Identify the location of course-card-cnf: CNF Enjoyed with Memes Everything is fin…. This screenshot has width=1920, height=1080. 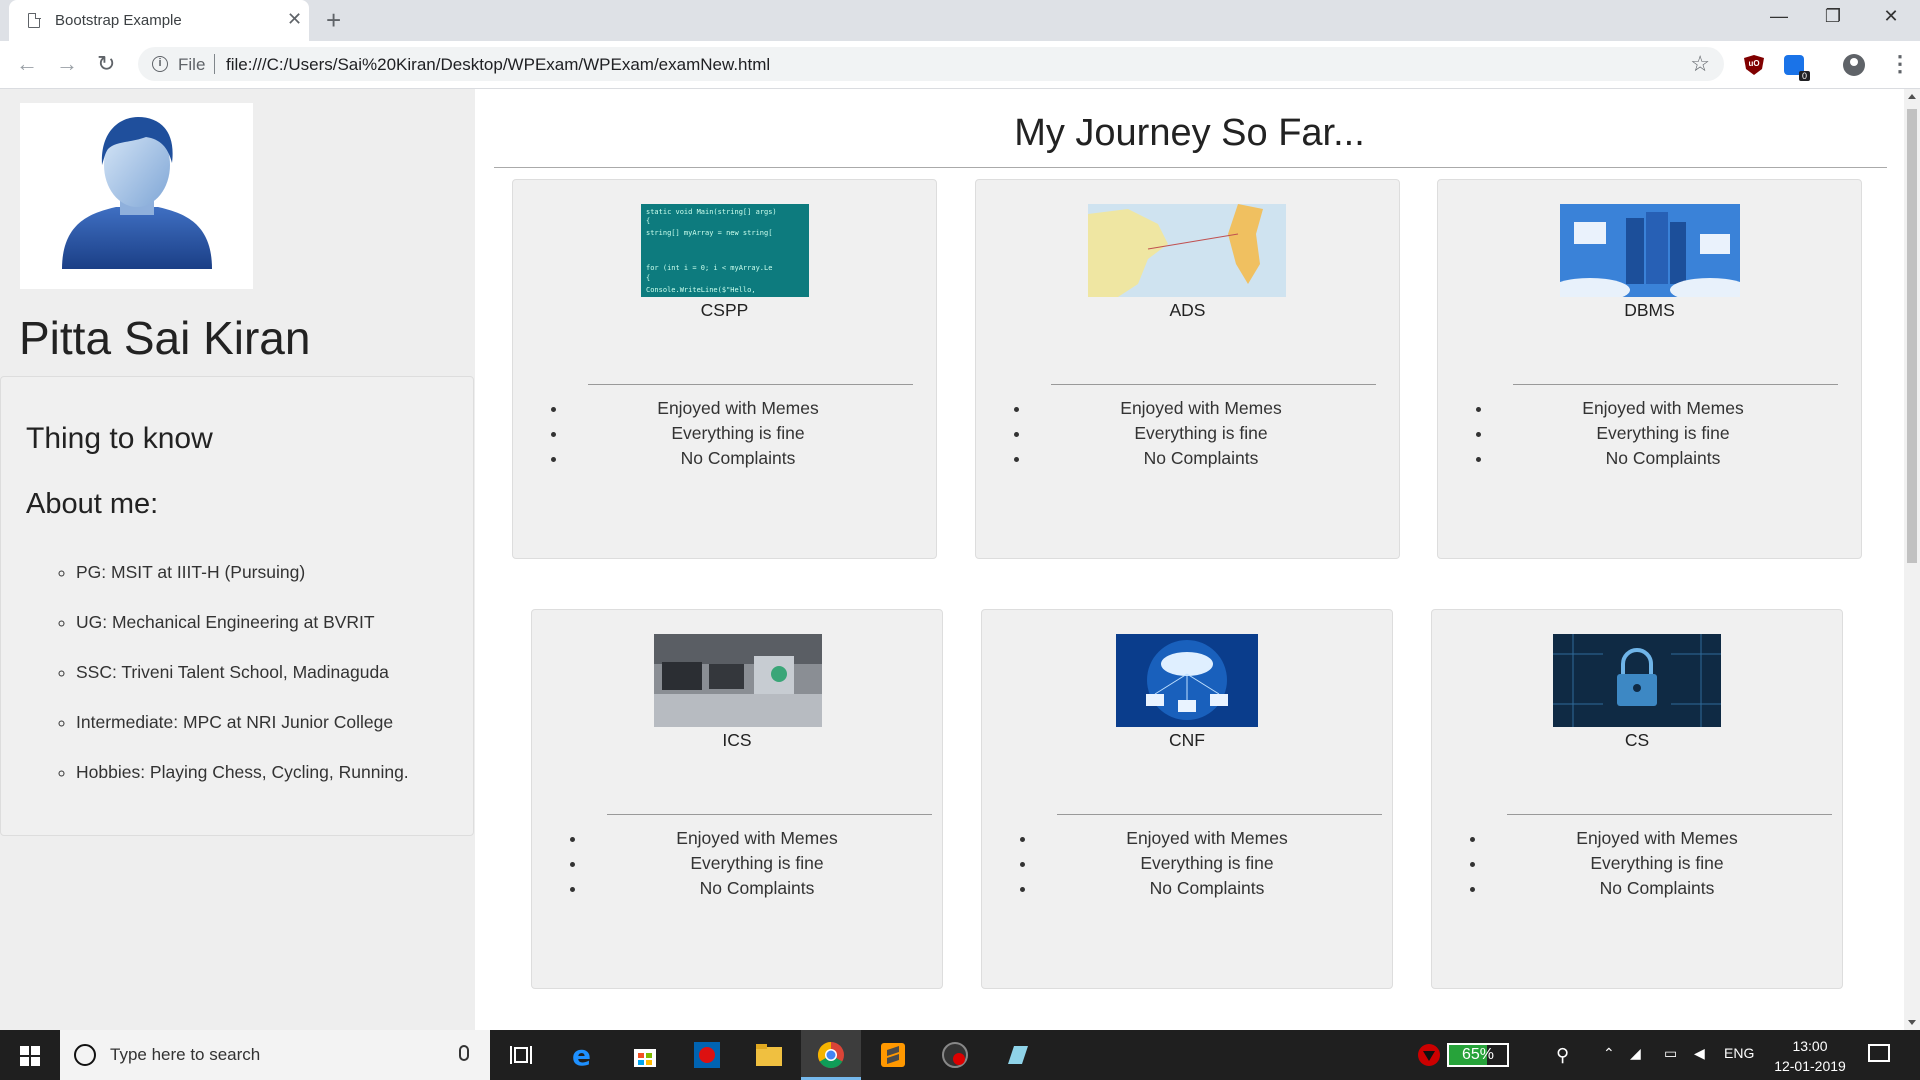
(1187, 799).